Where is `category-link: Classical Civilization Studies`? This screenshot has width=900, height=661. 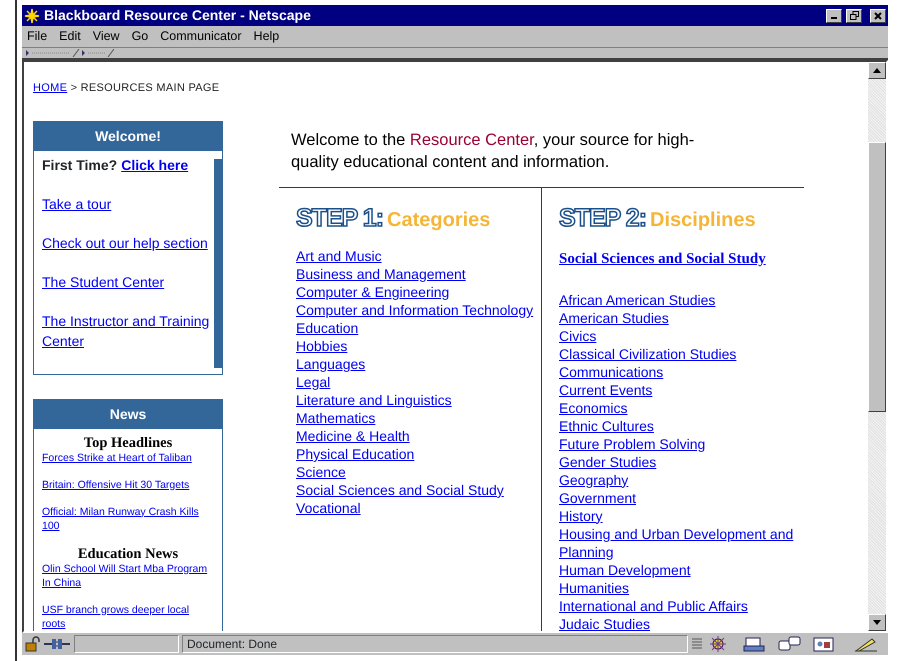 category-link: Classical Civilization Studies is located at coordinates (647, 353).